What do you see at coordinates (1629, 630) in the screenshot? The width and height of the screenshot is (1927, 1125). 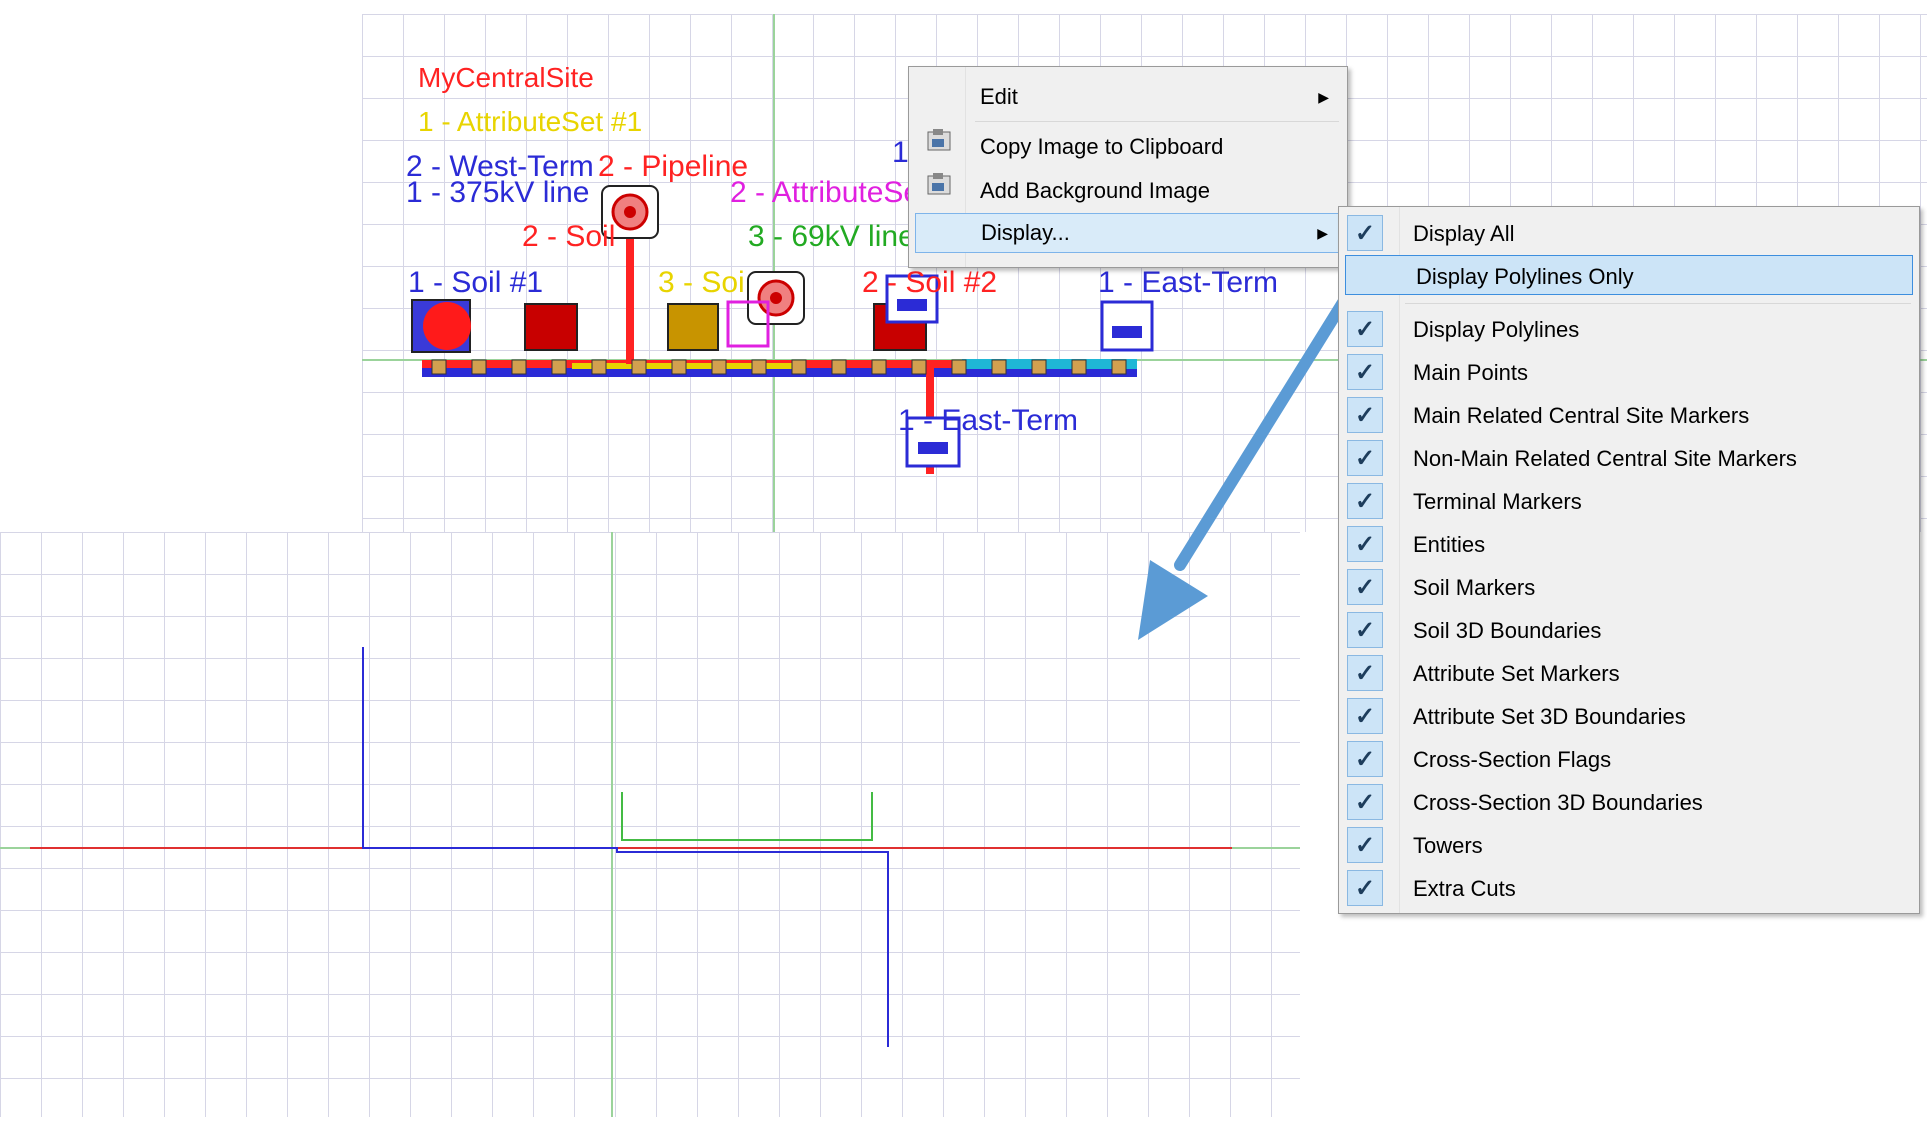 I see `submenu-item-soil-3d-boundaries: ✓ Soil 3D Boundaries` at bounding box center [1629, 630].